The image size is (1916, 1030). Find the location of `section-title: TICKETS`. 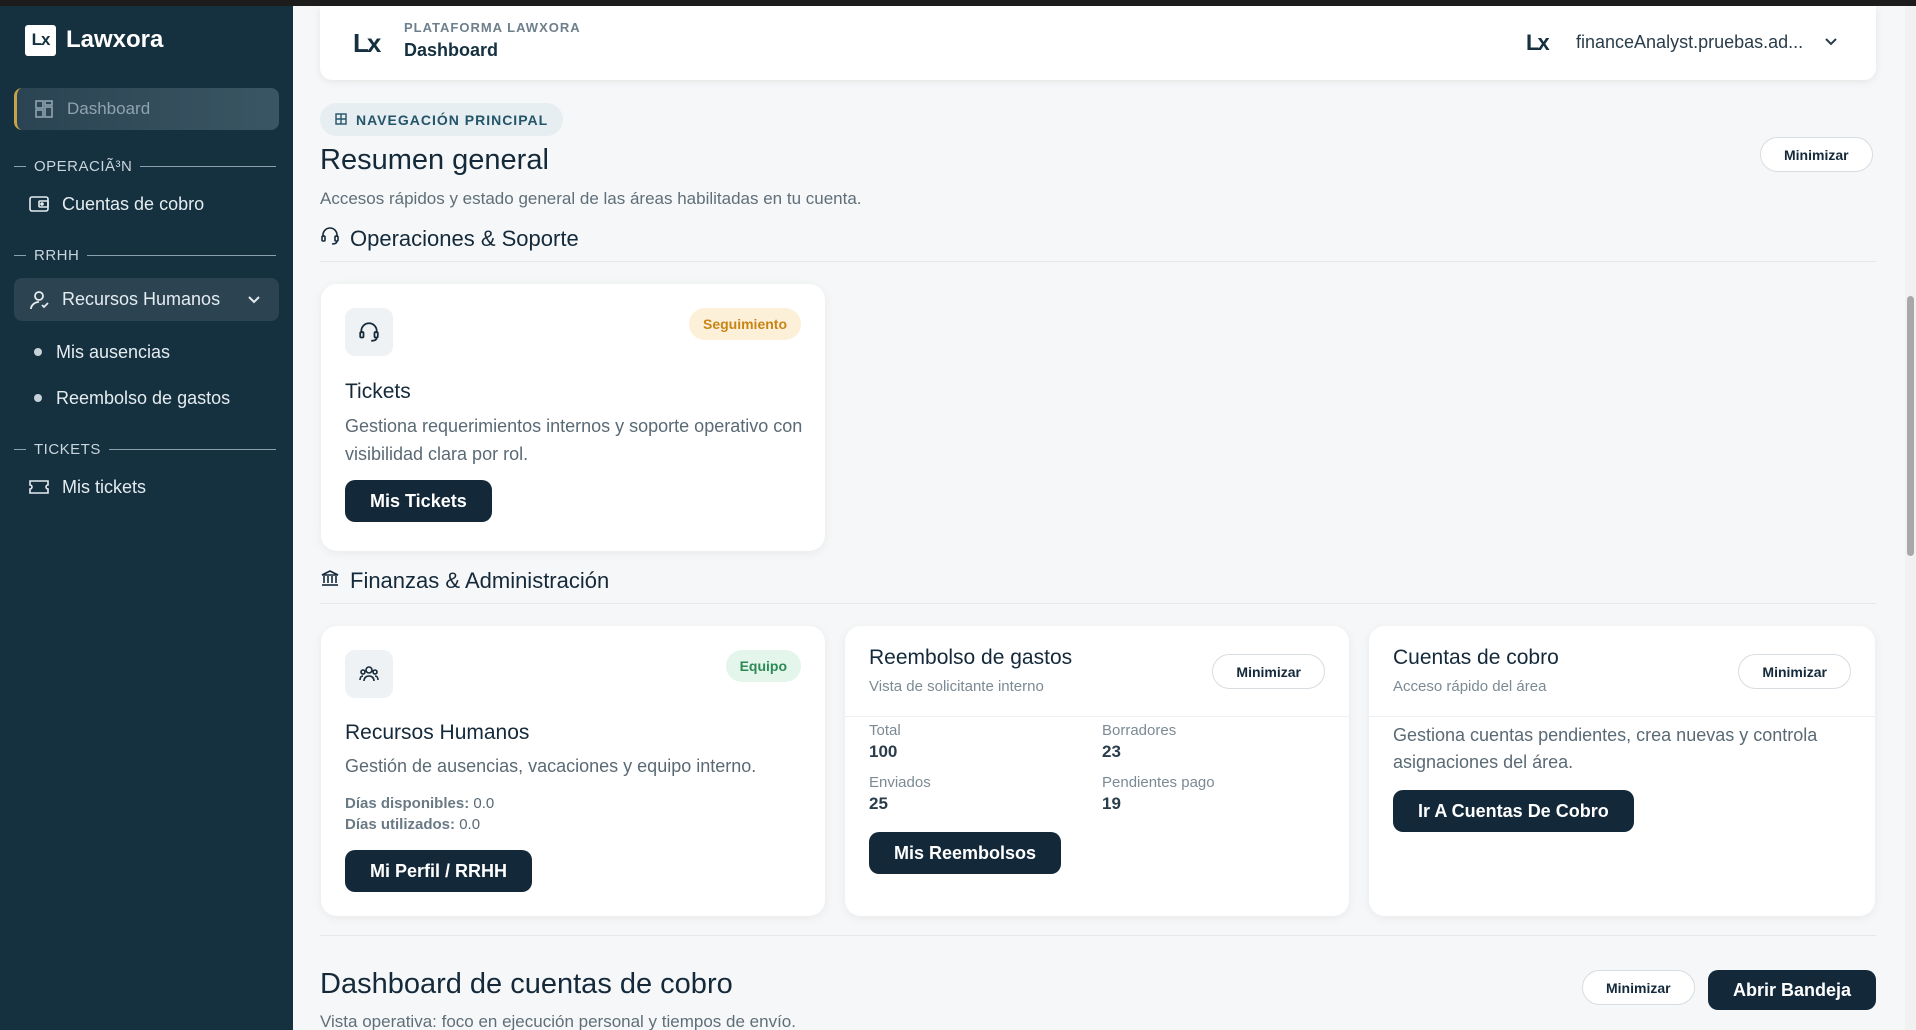

section-title: TICKETS is located at coordinates (67, 449).